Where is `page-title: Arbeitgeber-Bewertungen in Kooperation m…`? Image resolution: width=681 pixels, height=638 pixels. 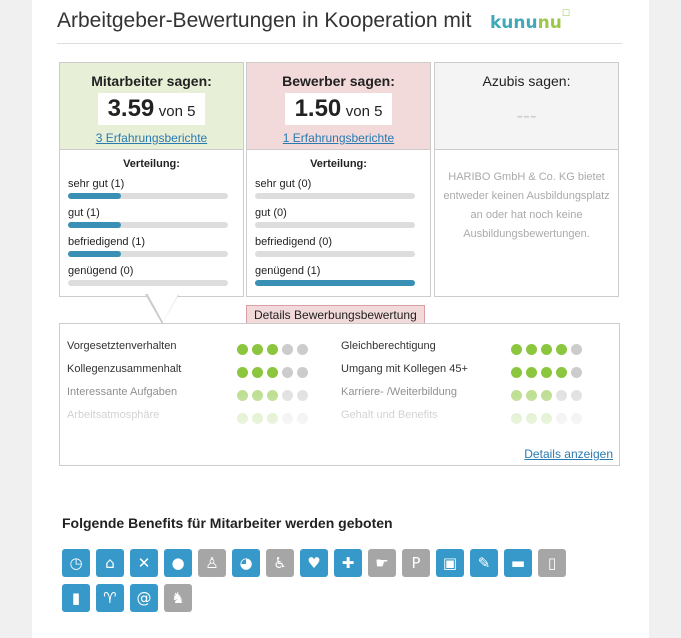 page-title: Arbeitgeber-Bewertungen in Kooperation m… is located at coordinates (264, 20).